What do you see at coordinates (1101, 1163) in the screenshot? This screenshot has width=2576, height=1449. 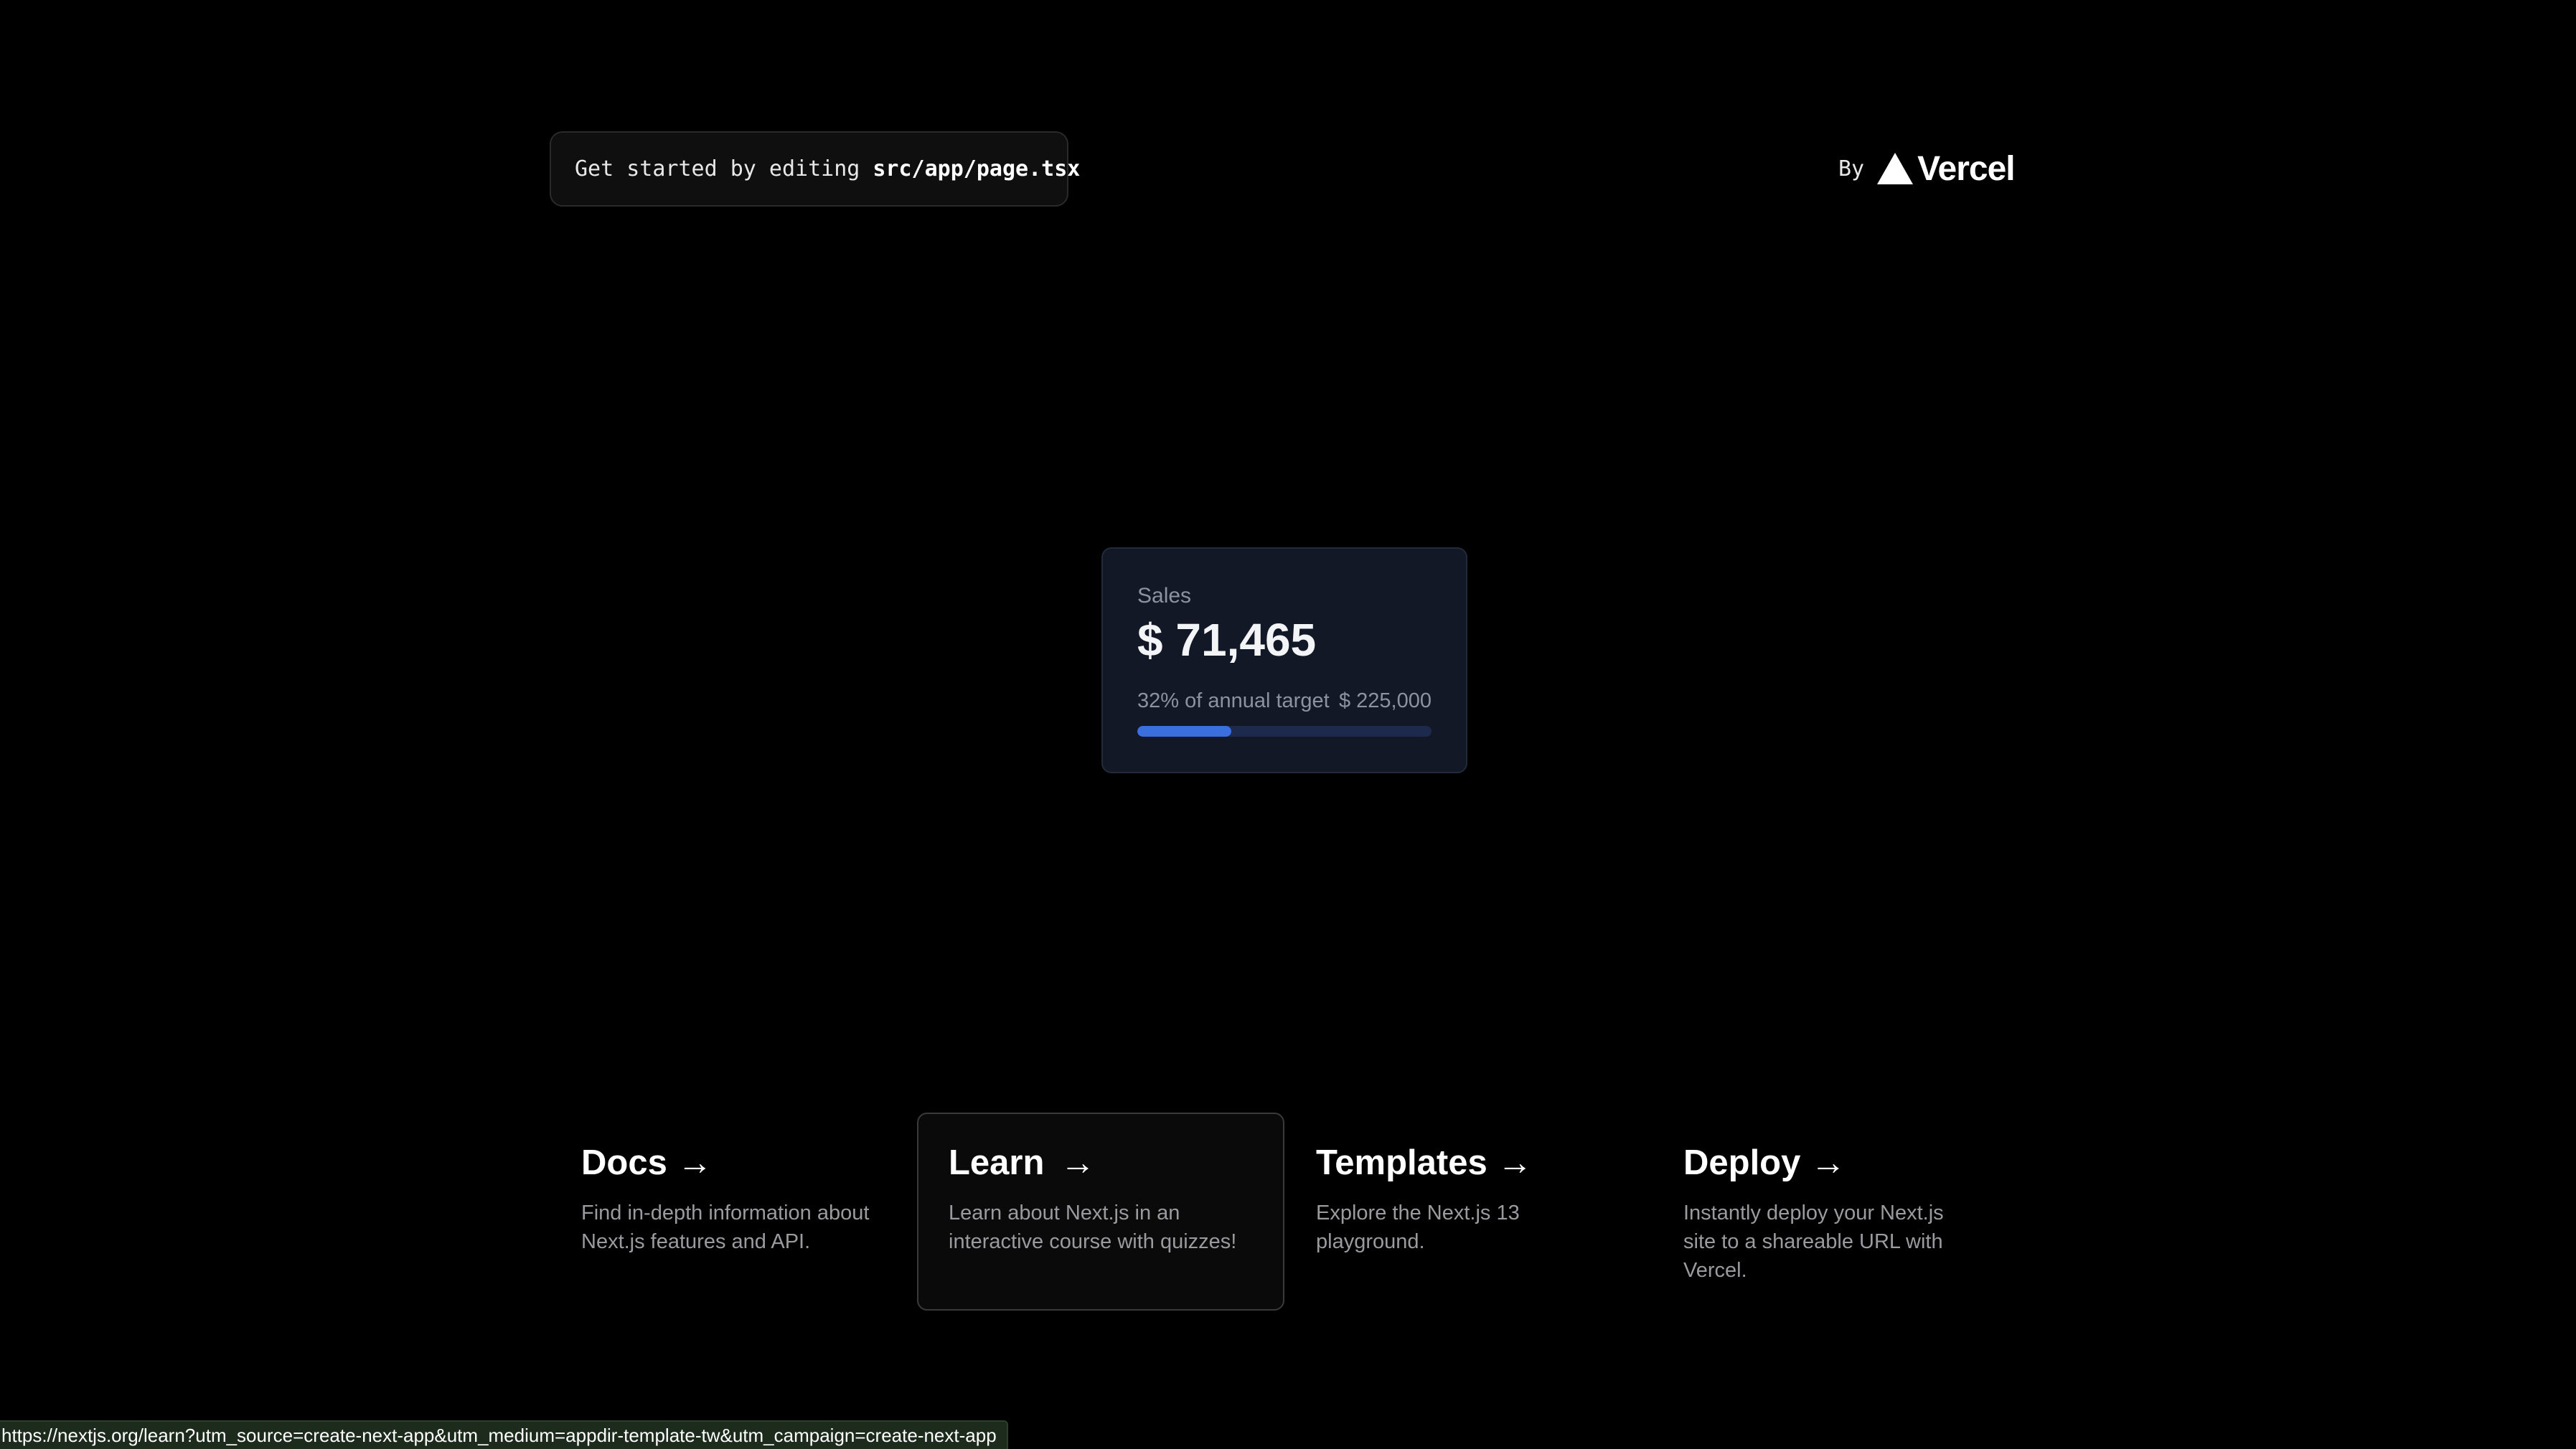 I see `card-title: Learn →` at bounding box center [1101, 1163].